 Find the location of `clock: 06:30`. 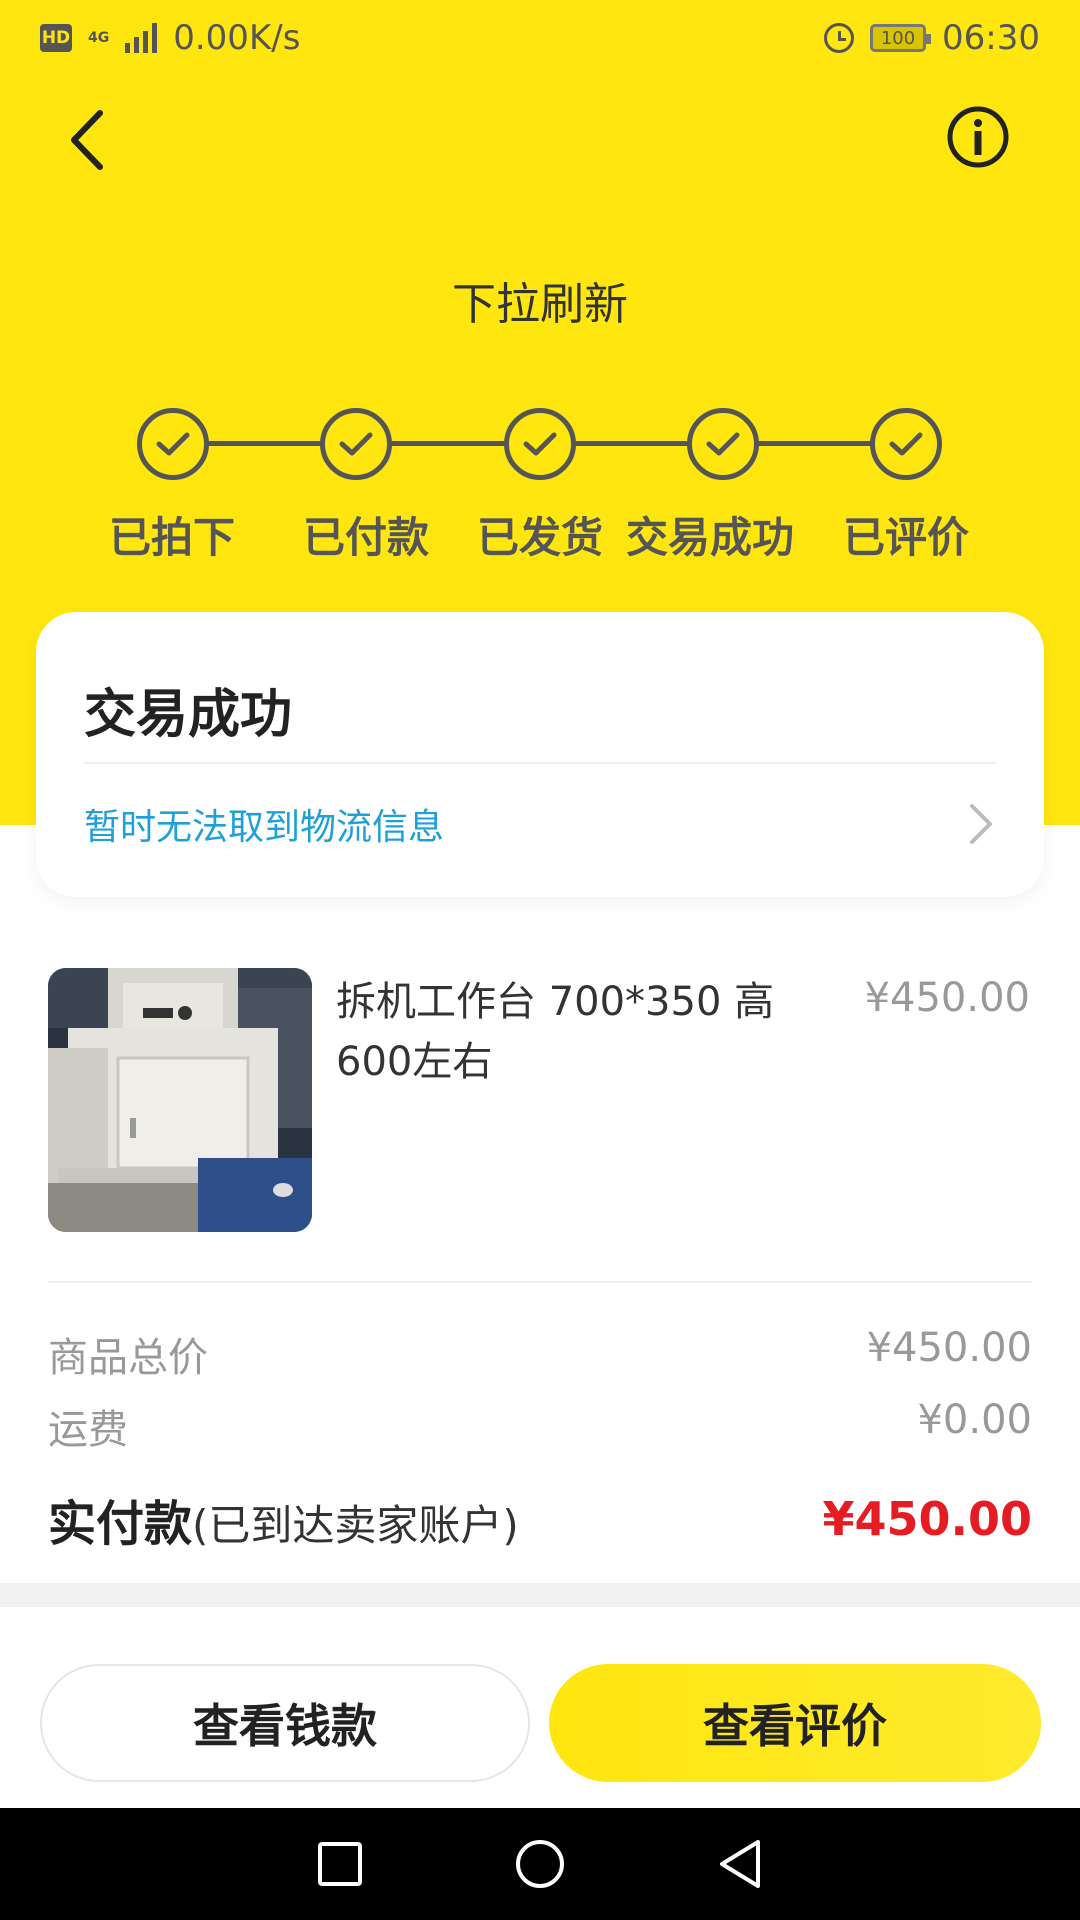

clock: 06:30 is located at coordinates (991, 38).